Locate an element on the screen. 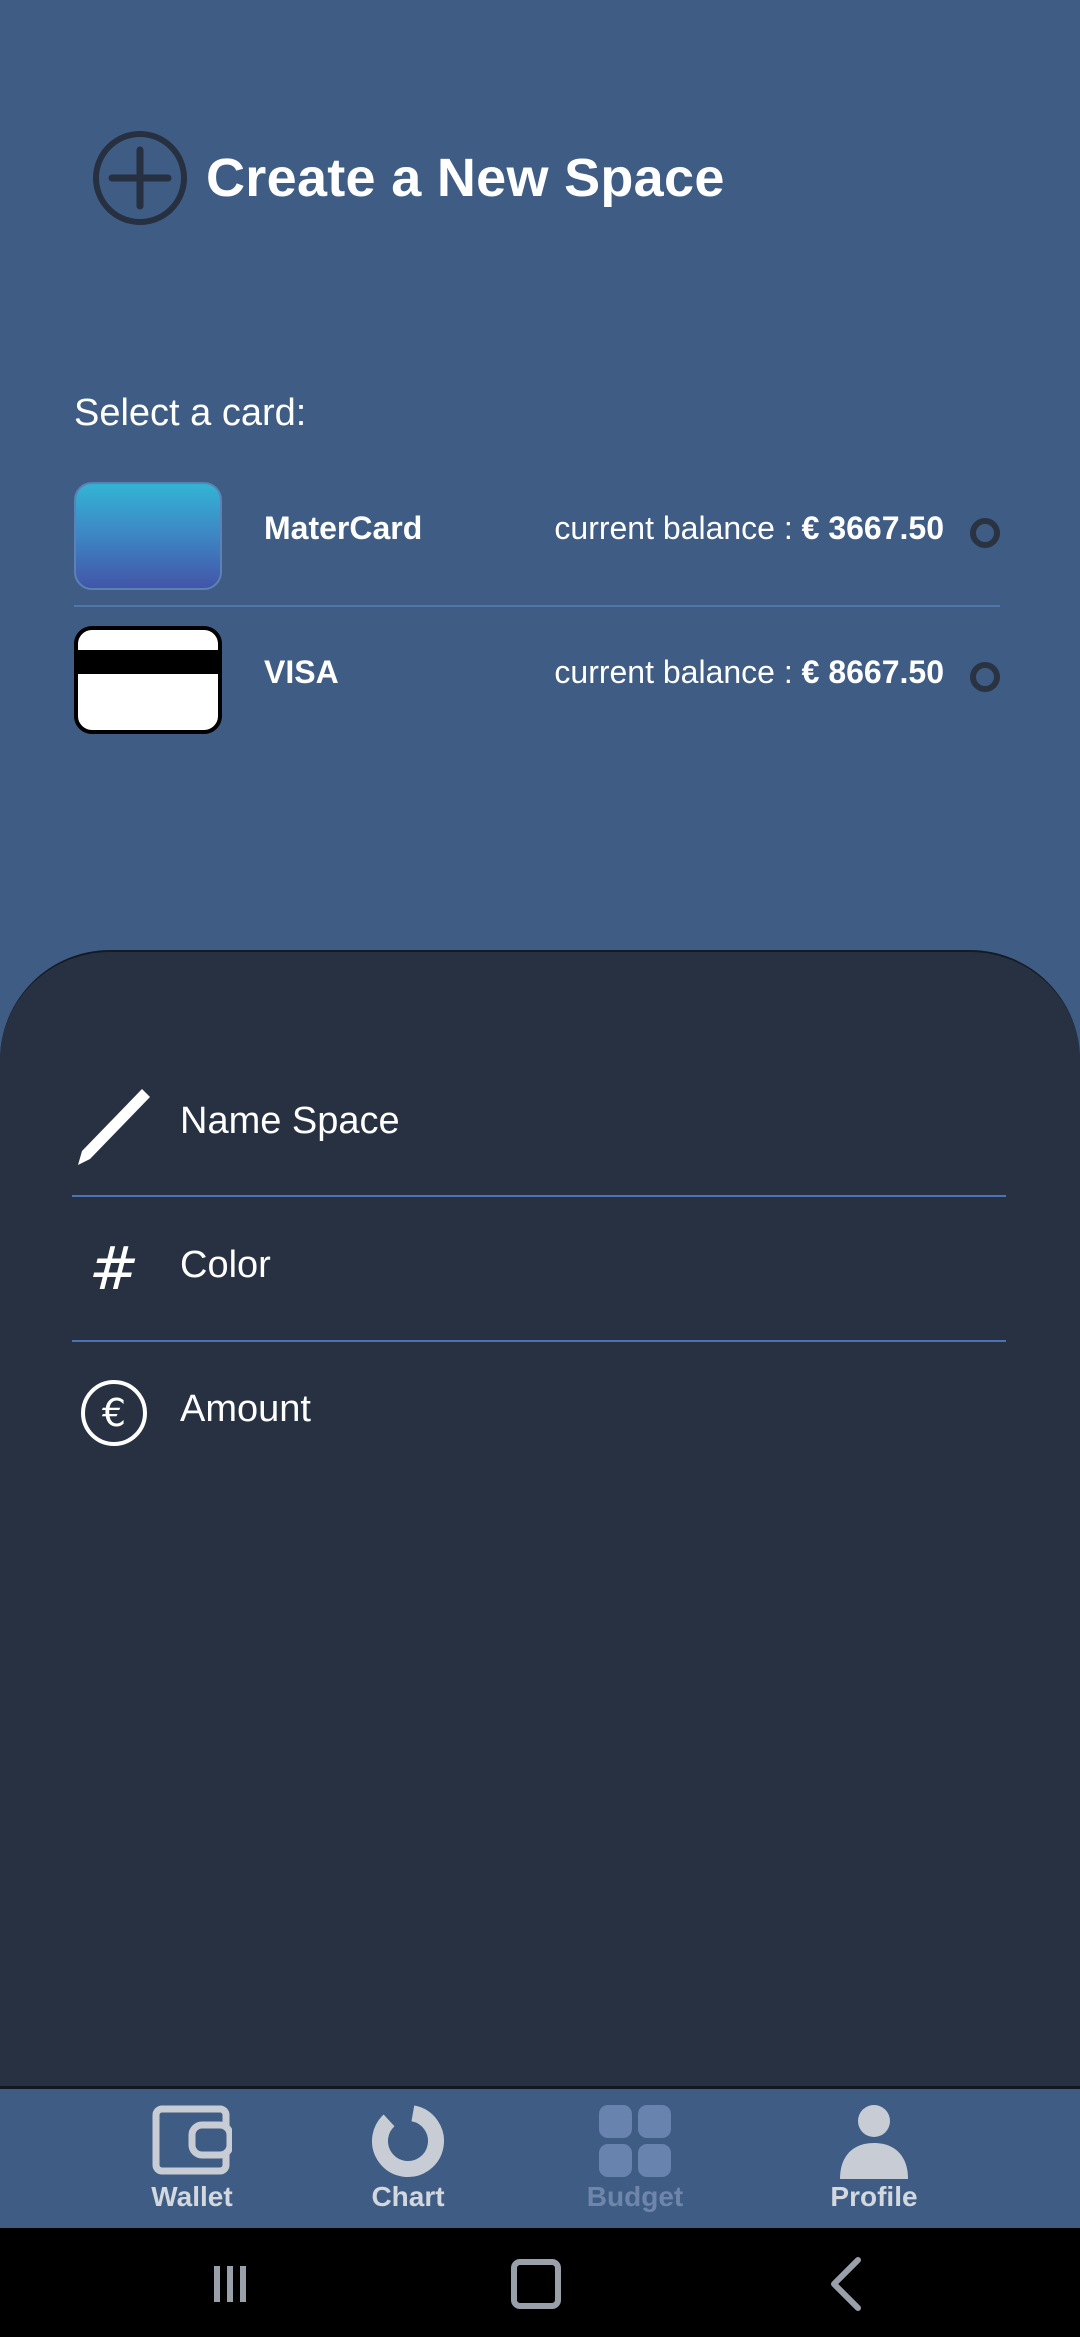 The width and height of the screenshot is (1080, 2337). card-name: MaterCard is located at coordinates (343, 528).